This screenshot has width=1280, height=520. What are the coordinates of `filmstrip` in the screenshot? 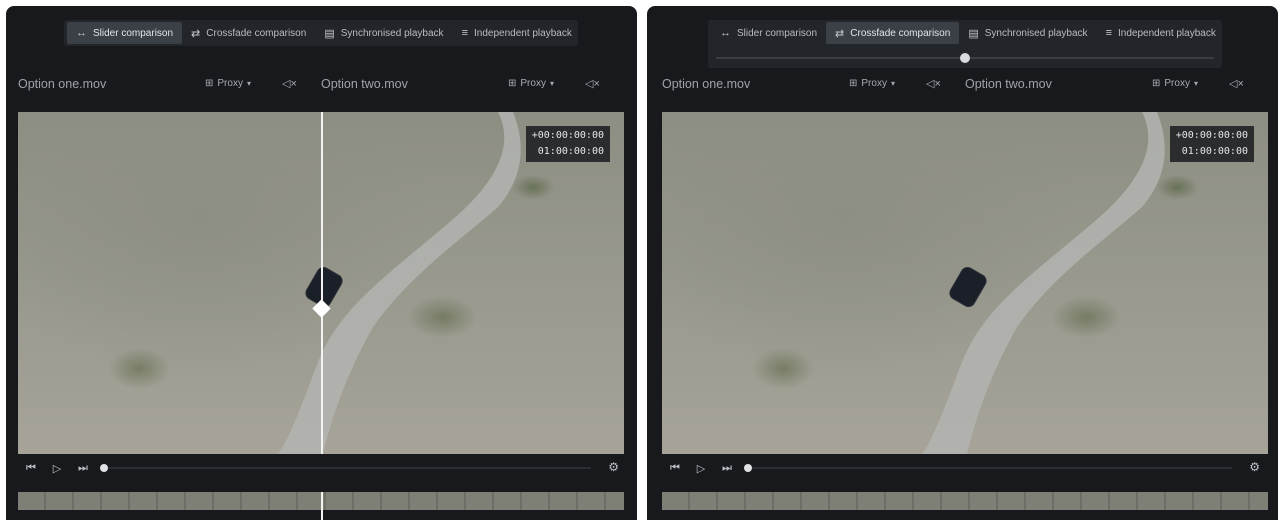 It's located at (965, 501).